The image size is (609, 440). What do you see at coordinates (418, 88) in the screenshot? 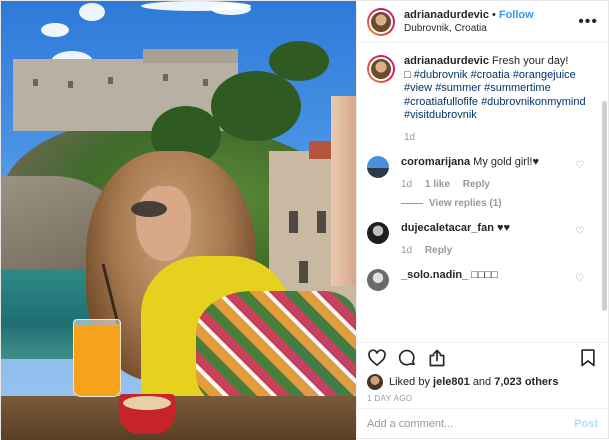
I see `hashtag: #view` at bounding box center [418, 88].